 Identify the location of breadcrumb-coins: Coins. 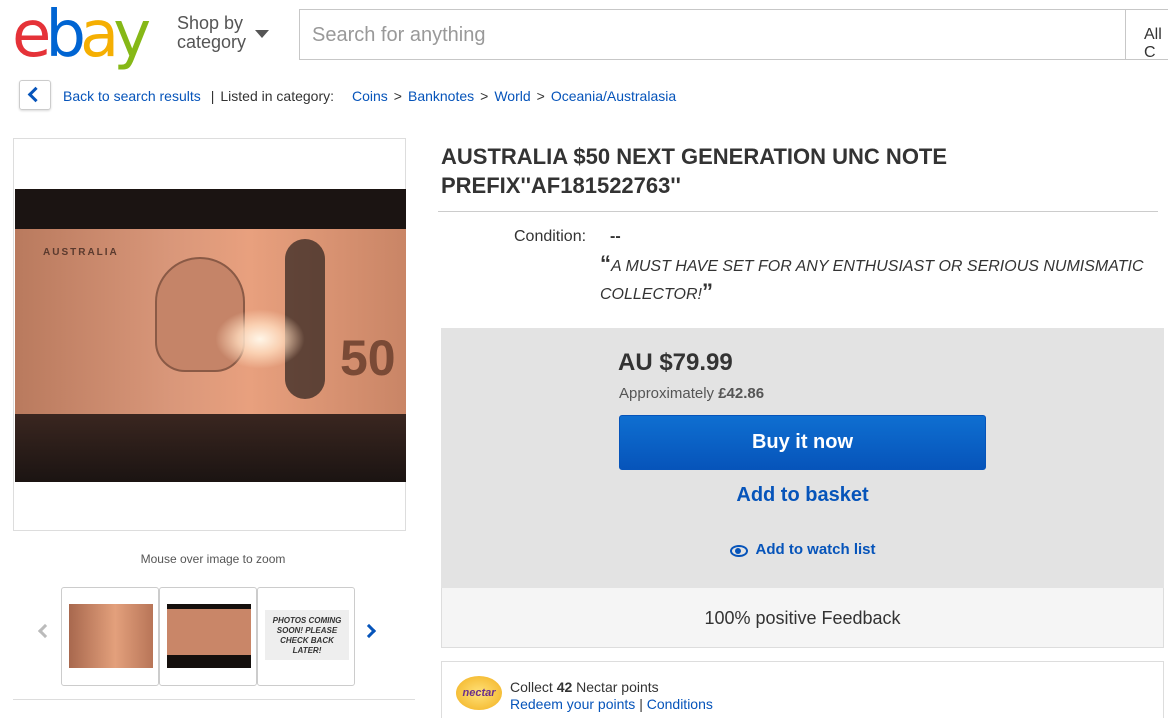
(370, 96).